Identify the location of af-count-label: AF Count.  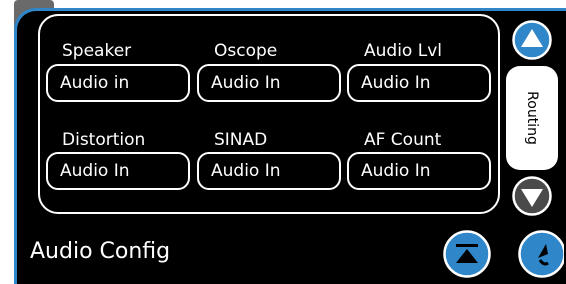
(403, 140).